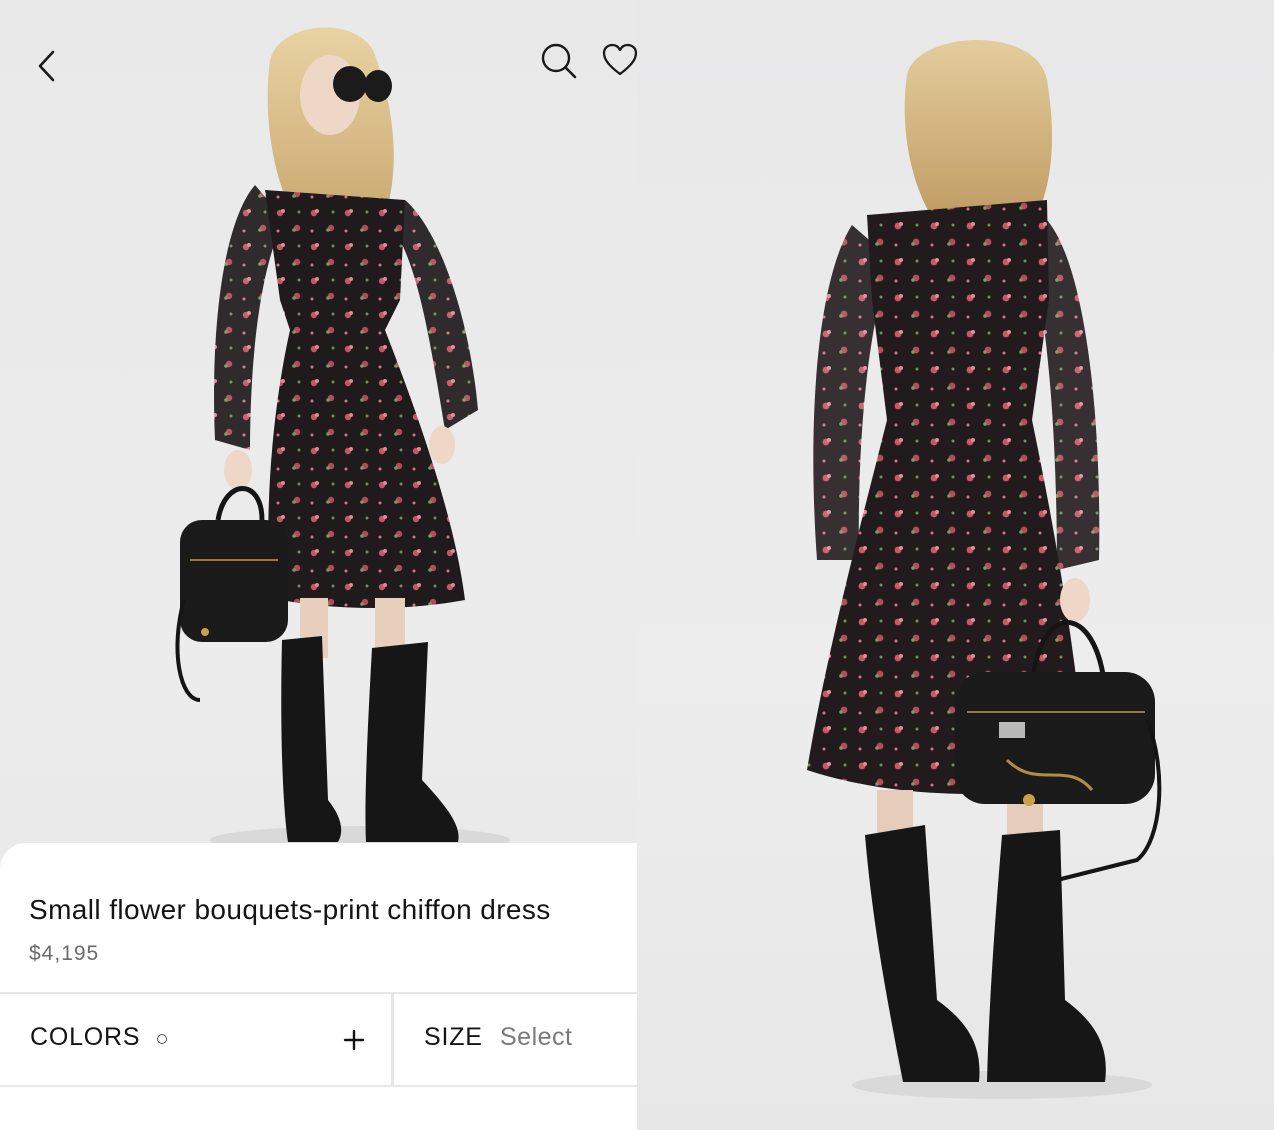 This screenshot has width=1274, height=1130. I want to click on chevron-left-icon, so click(46, 66).